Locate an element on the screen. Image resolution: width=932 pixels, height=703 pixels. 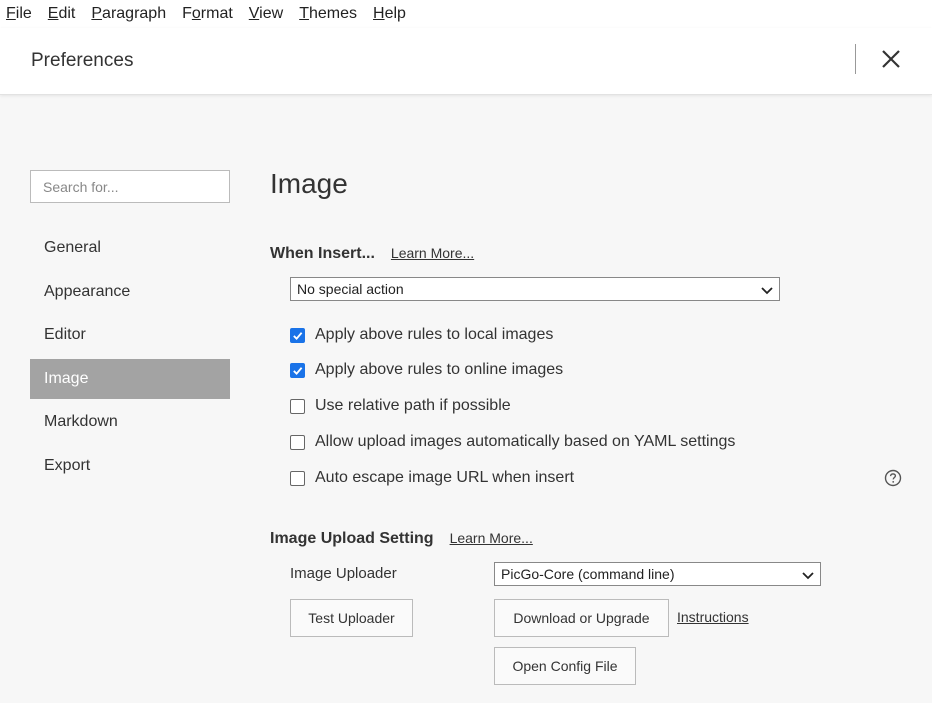
menu-file: File is located at coordinates (19, 14).